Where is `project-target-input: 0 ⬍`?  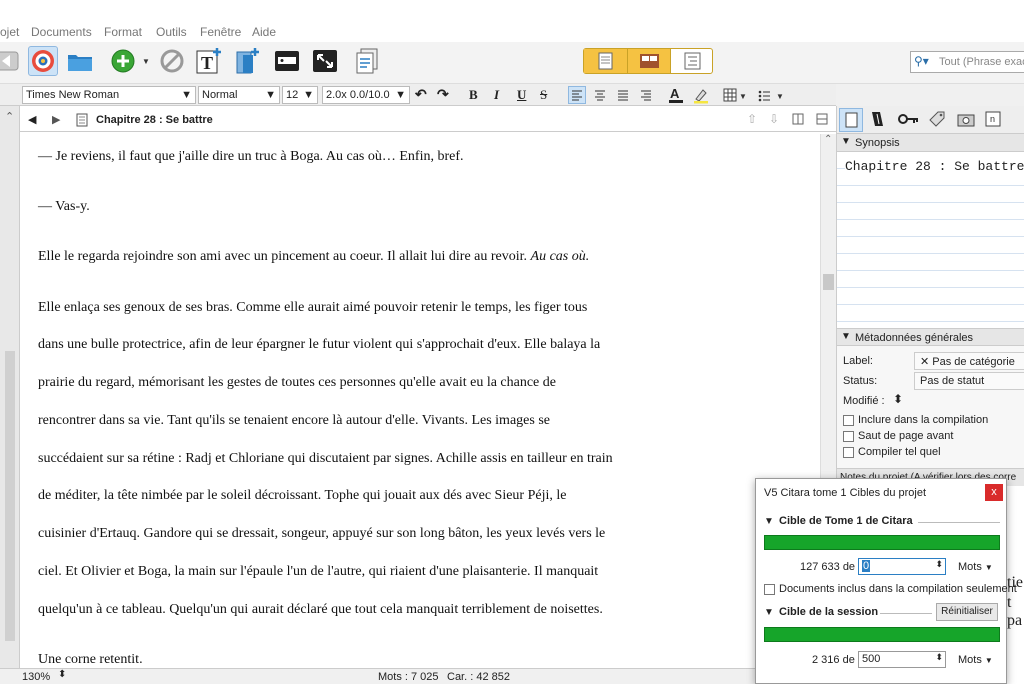
project-target-input: 0 ⬍ is located at coordinates (902, 566).